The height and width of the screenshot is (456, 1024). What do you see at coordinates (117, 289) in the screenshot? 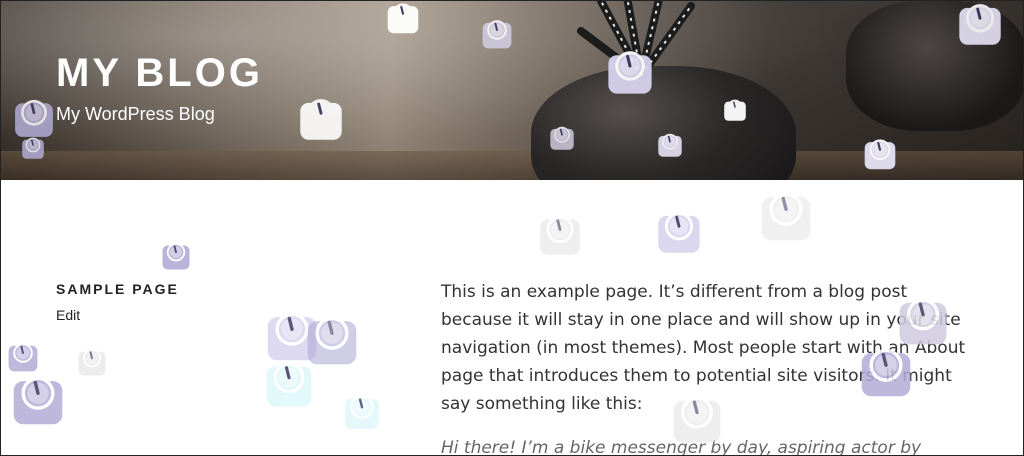
I see `page-title: SAMPLE PAGE` at bounding box center [117, 289].